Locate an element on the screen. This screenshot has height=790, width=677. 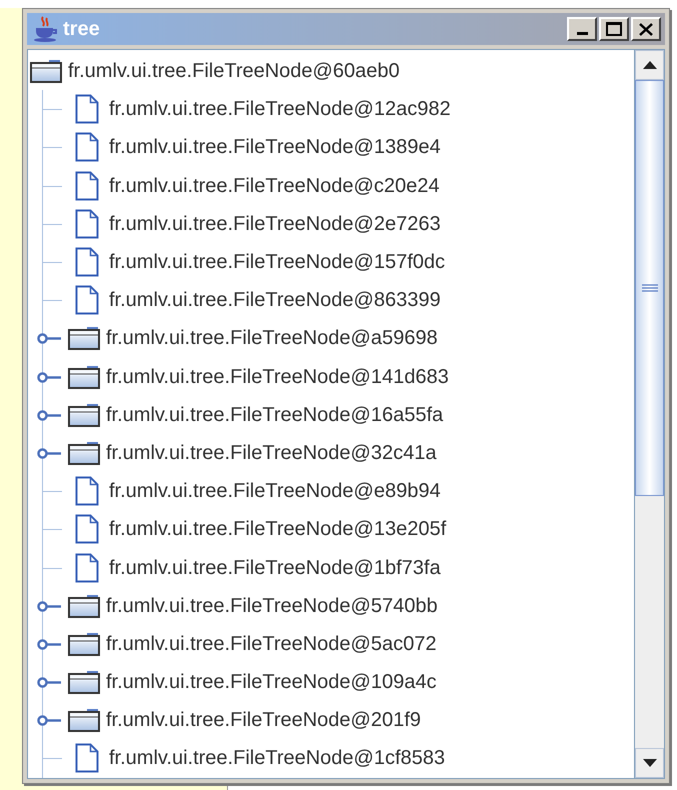
tree-node-label: fr.umlv.ui.tree.FileTreeNode@5740bb is located at coordinates (272, 605).